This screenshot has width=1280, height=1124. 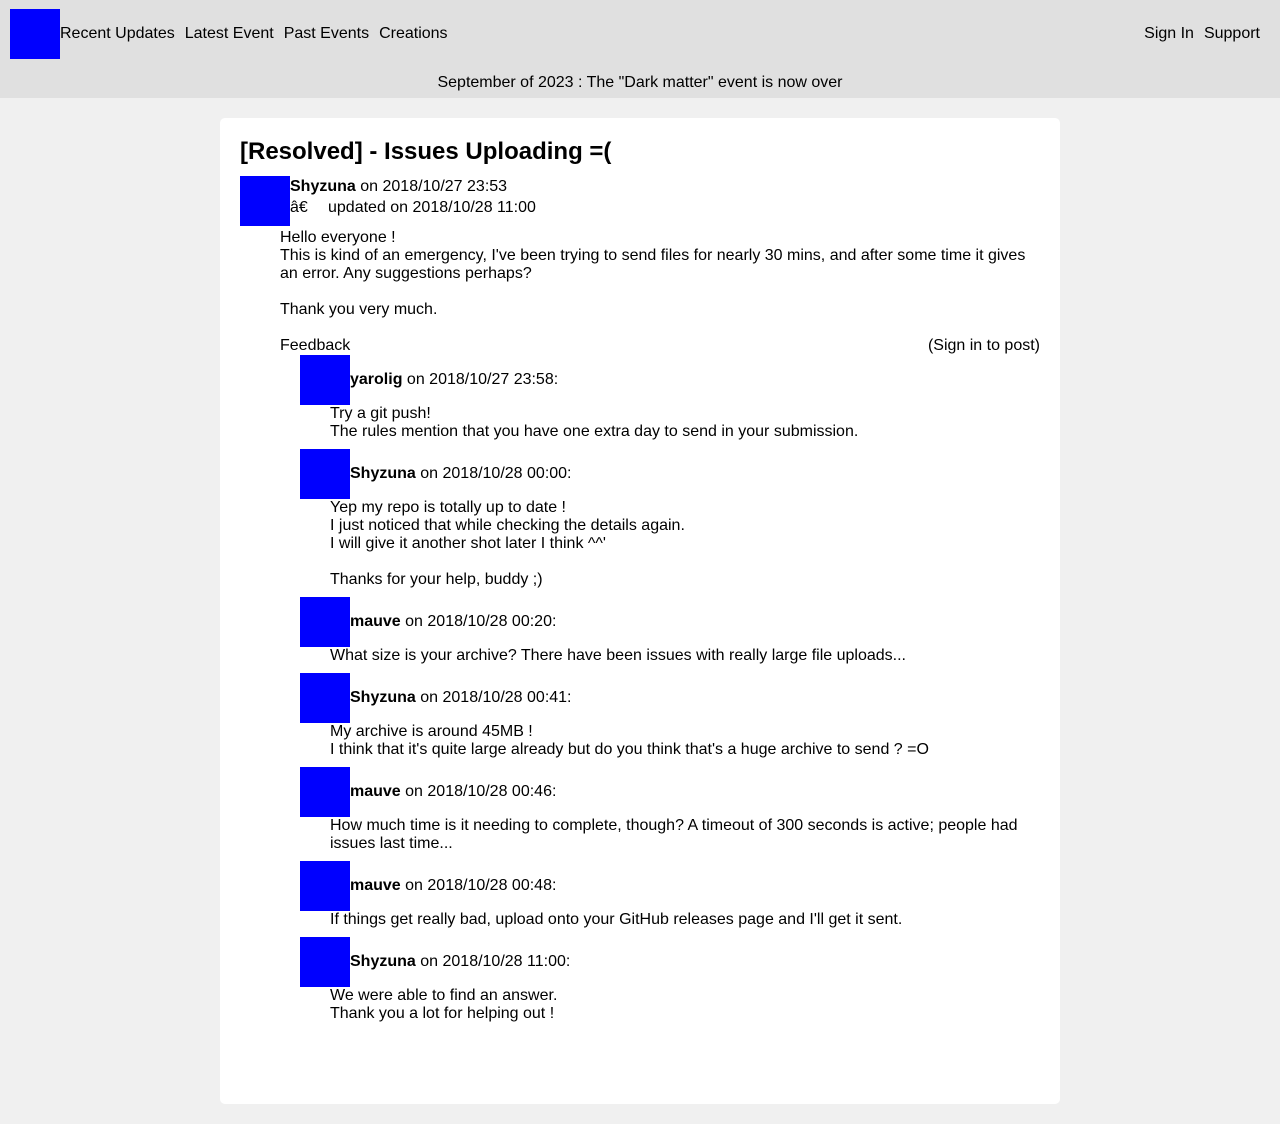 What do you see at coordinates (1232, 34) in the screenshot?
I see `nav-support: Support` at bounding box center [1232, 34].